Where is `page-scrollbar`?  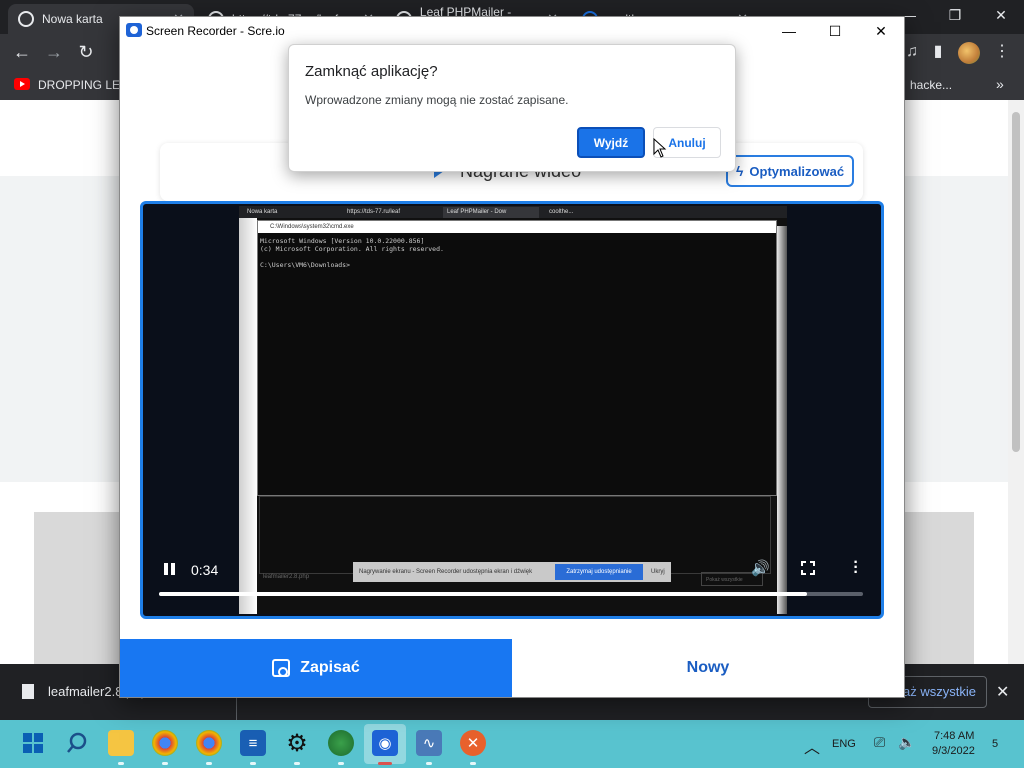 page-scrollbar is located at coordinates (1016, 382).